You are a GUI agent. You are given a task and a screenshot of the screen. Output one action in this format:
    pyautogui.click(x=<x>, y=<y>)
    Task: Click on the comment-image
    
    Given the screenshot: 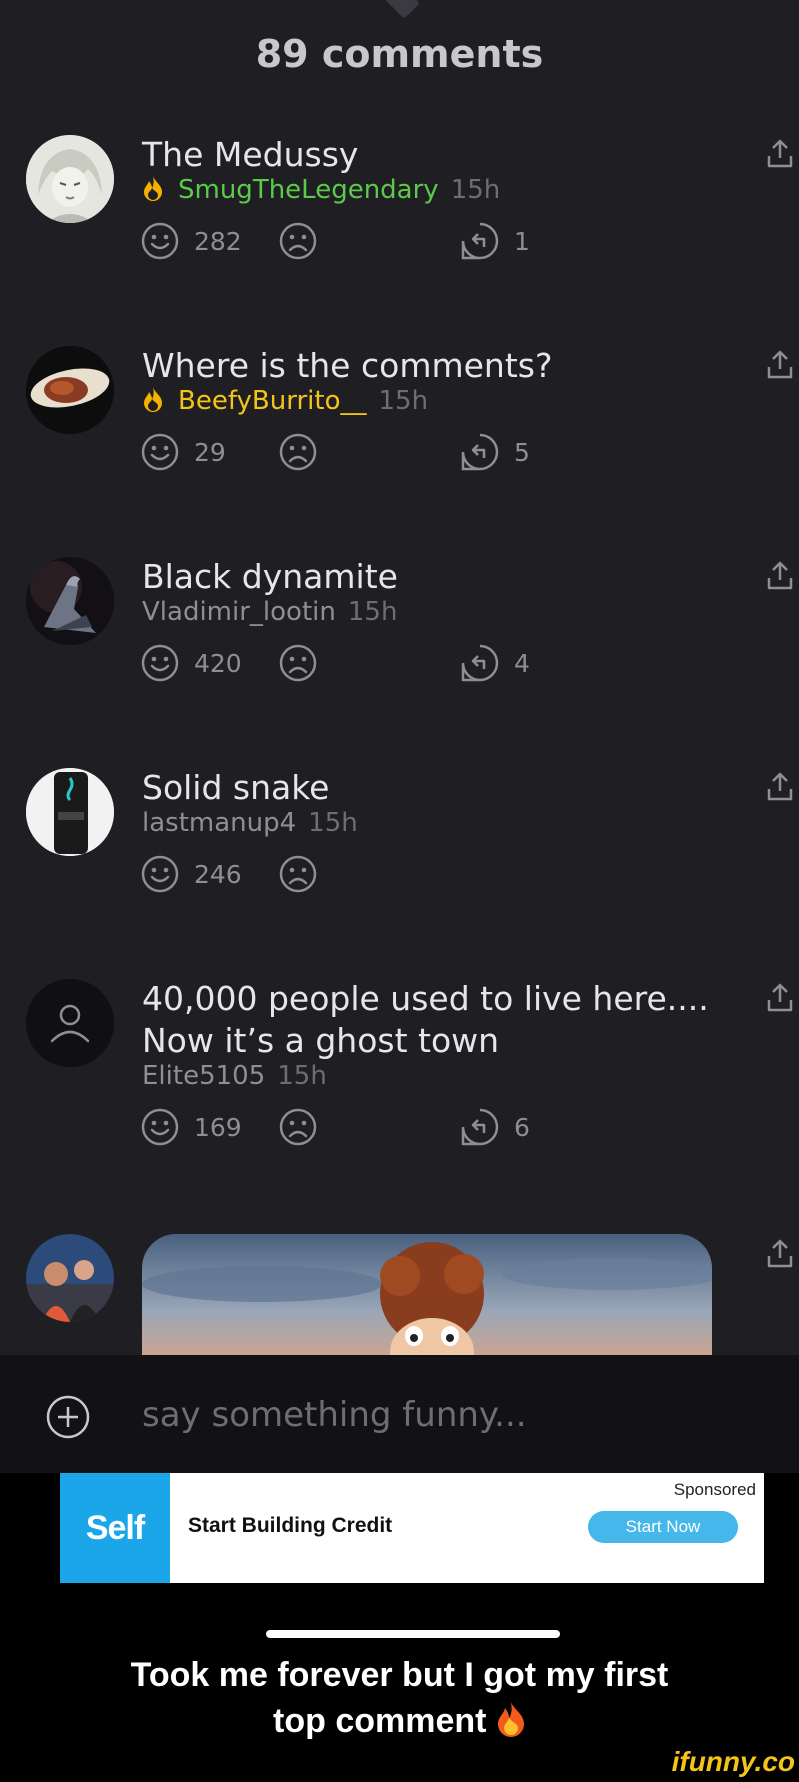 What is the action you would take?
    pyautogui.click(x=427, y=1299)
    